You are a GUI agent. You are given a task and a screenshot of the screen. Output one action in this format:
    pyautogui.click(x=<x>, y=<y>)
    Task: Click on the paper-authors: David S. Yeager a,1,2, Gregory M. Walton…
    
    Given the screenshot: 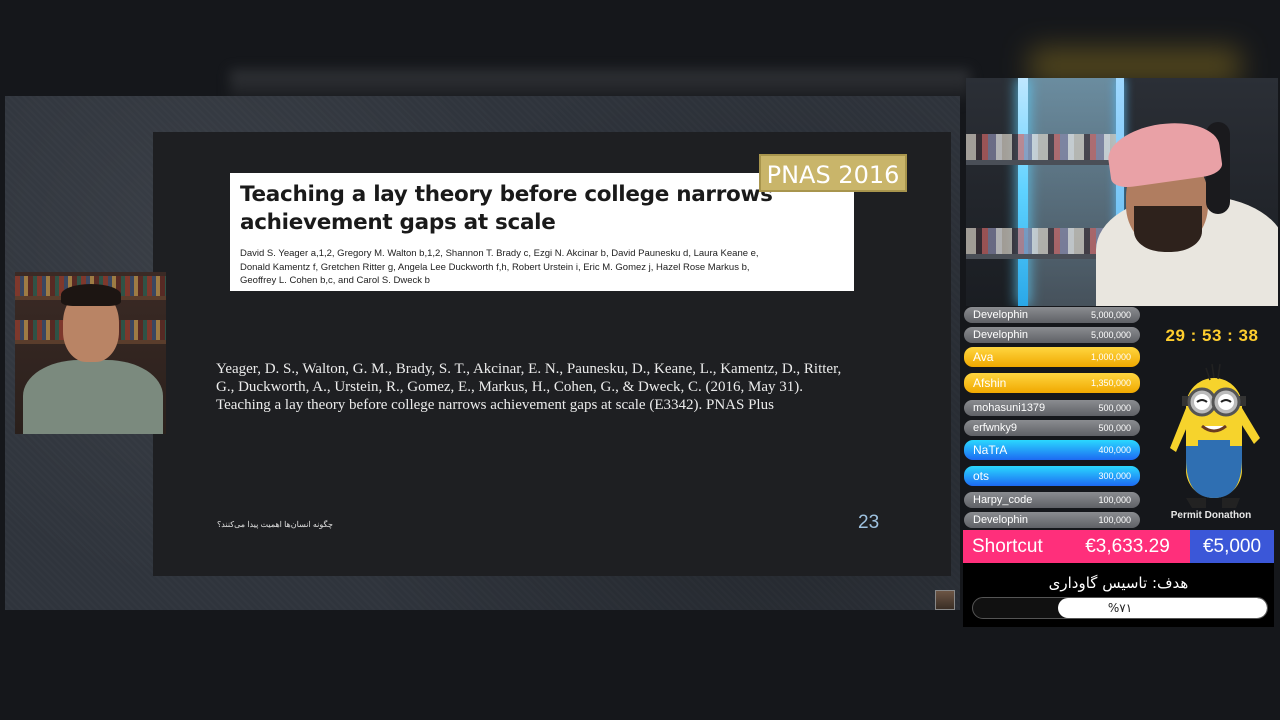 What is the action you would take?
    pyautogui.click(x=540, y=267)
    